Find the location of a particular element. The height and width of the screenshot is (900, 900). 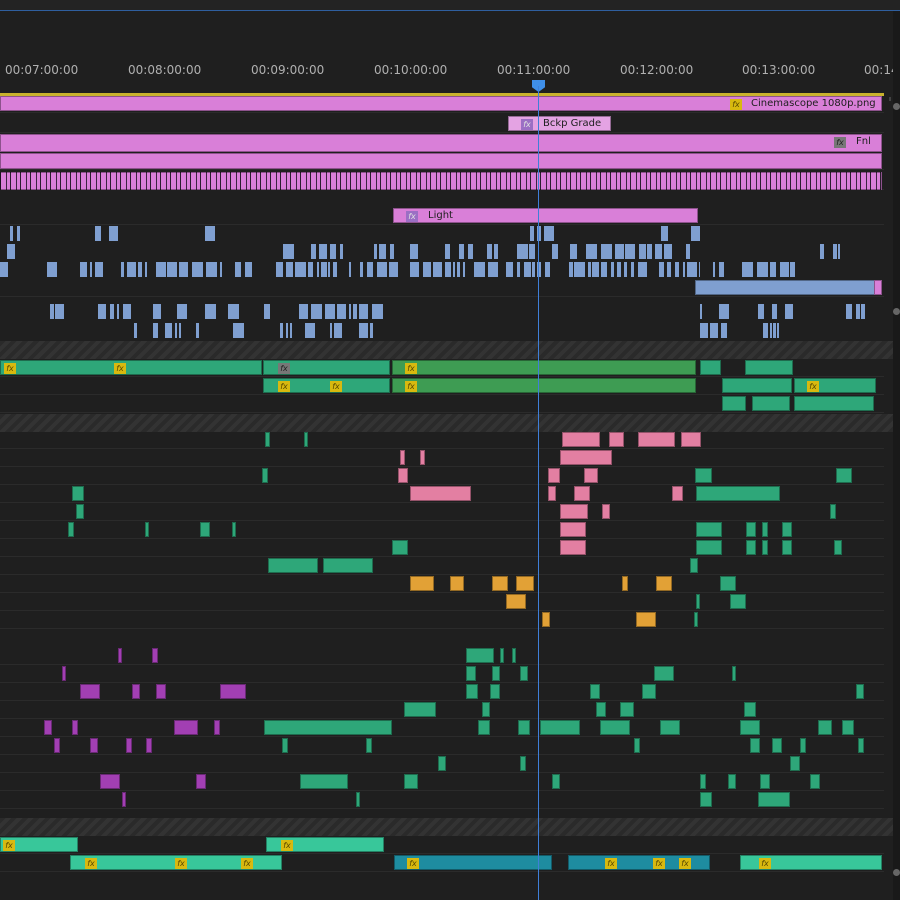

music-clip: fx is located at coordinates (811, 862).